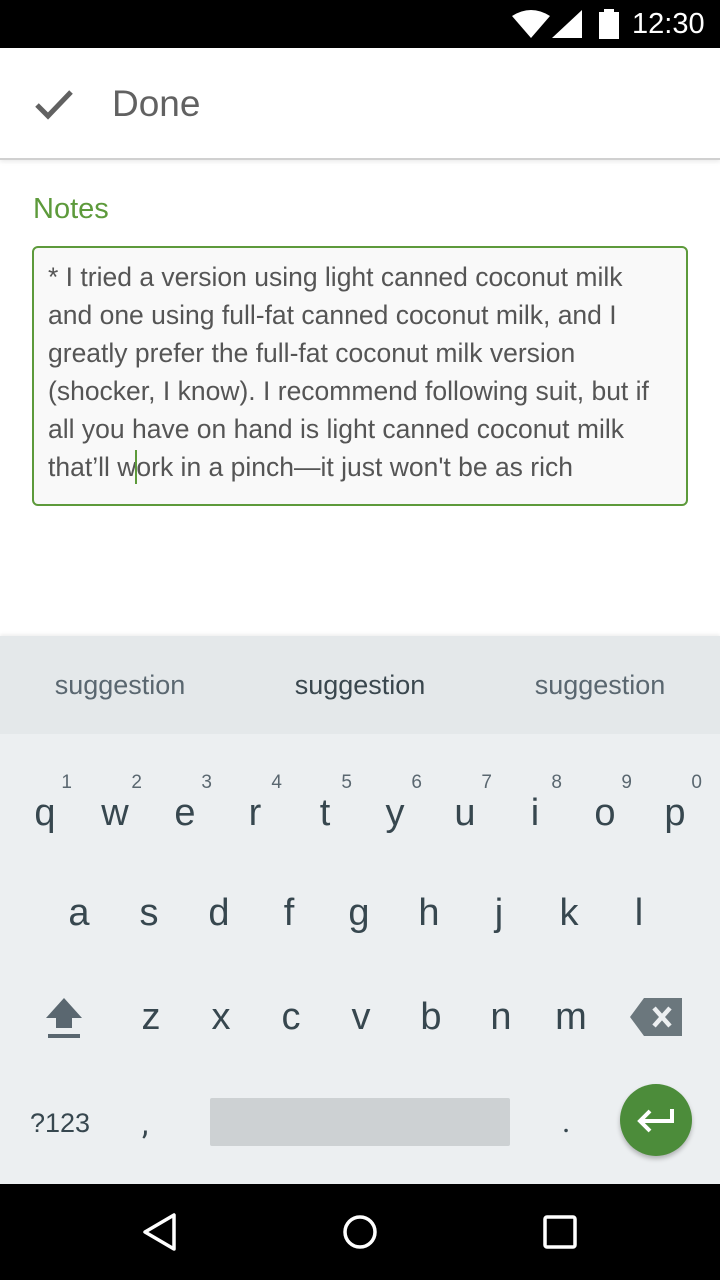  Describe the element at coordinates (60, 1123) in the screenshot. I see `symbols-key: ?123` at that location.